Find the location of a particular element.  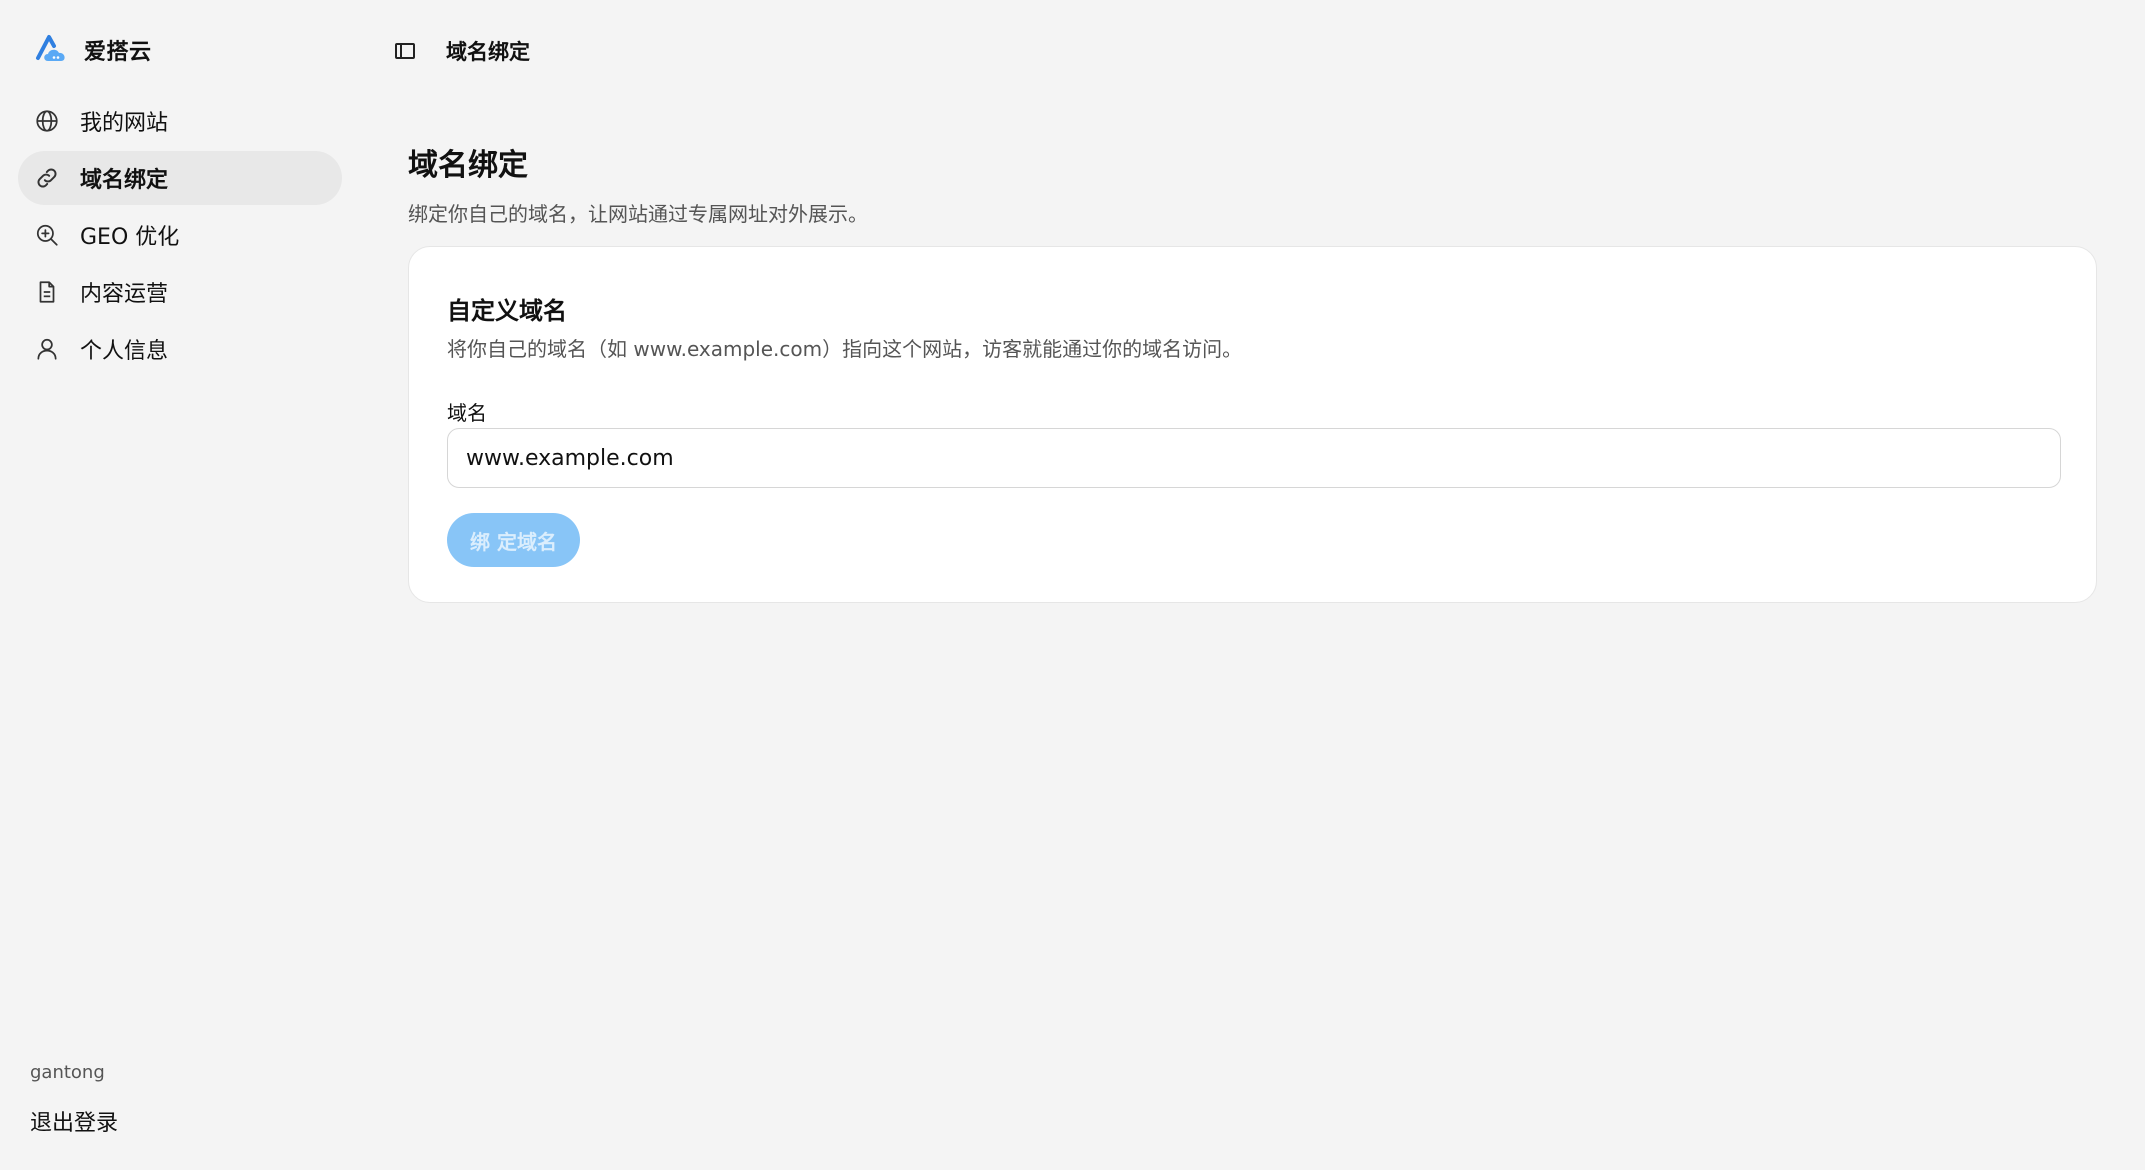

sidebar-item-content: 内容运营 is located at coordinates (180, 292).